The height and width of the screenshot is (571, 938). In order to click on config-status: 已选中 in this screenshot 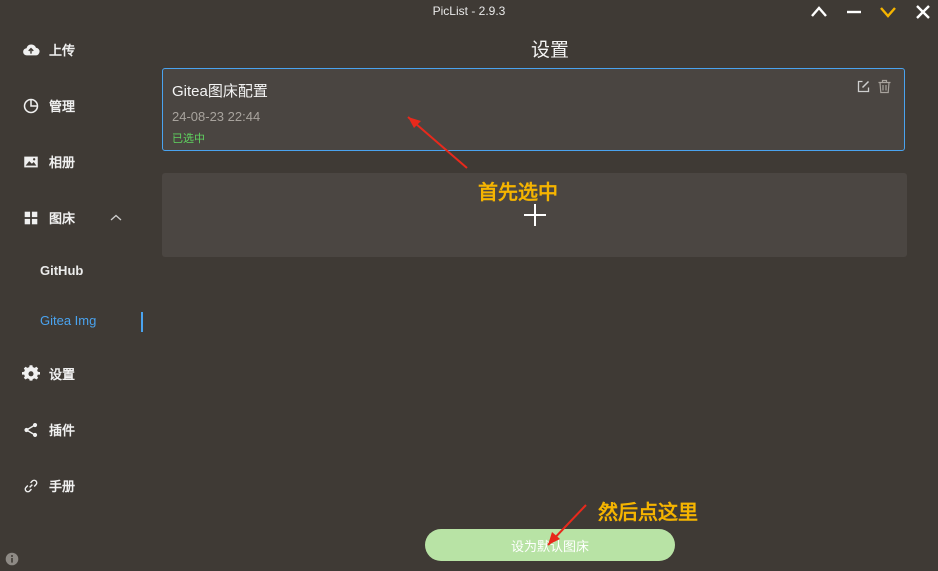, I will do `click(188, 139)`.